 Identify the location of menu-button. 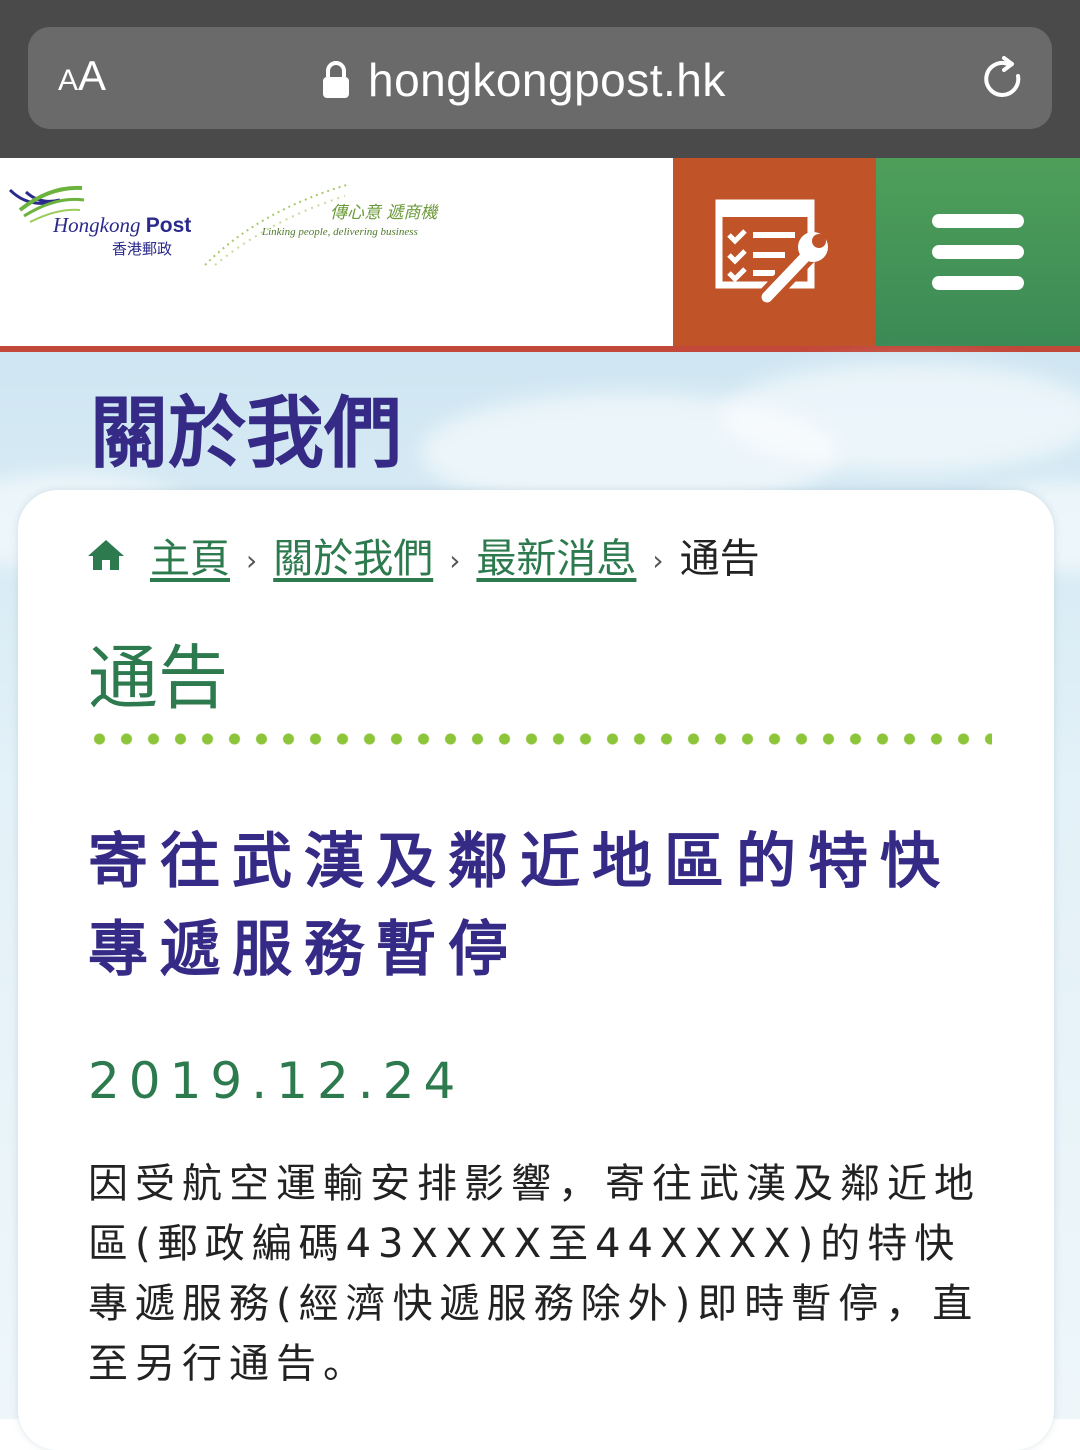
(978, 252).